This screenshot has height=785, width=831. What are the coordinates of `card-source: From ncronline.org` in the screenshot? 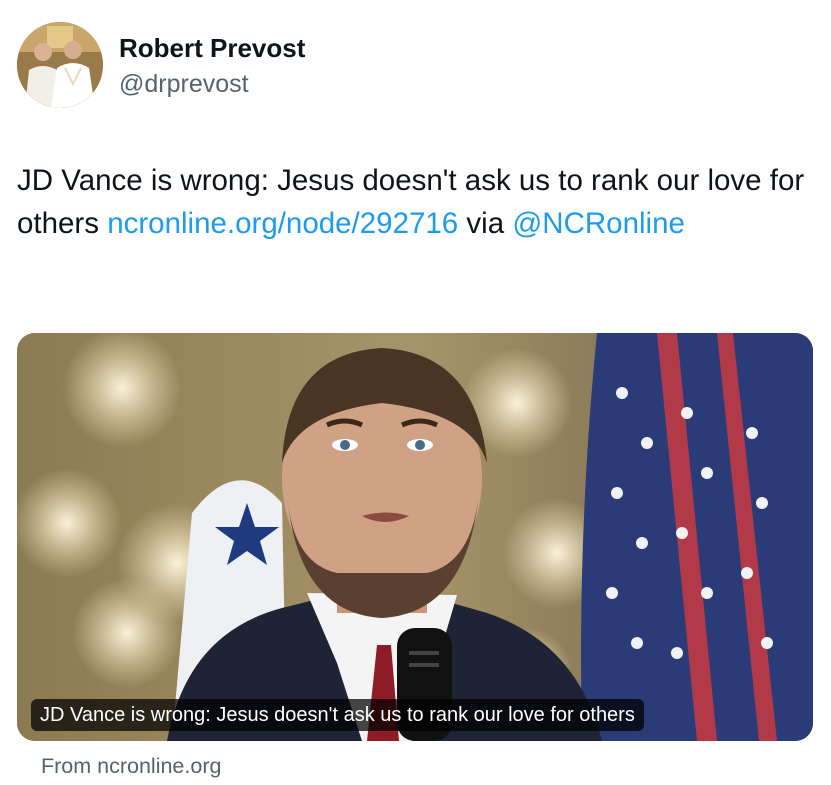 It's located at (131, 766).